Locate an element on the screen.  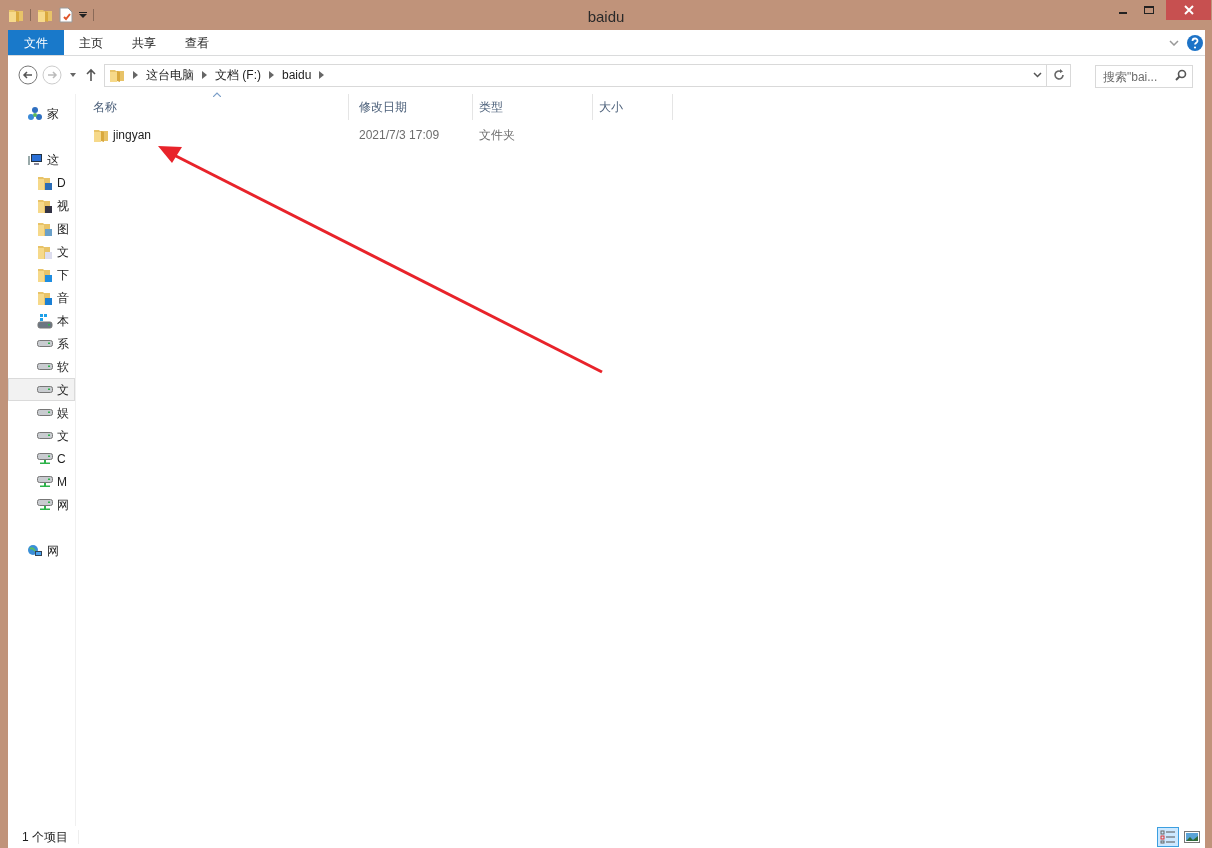
nav-item: 软 is located at coordinates (41, 366).